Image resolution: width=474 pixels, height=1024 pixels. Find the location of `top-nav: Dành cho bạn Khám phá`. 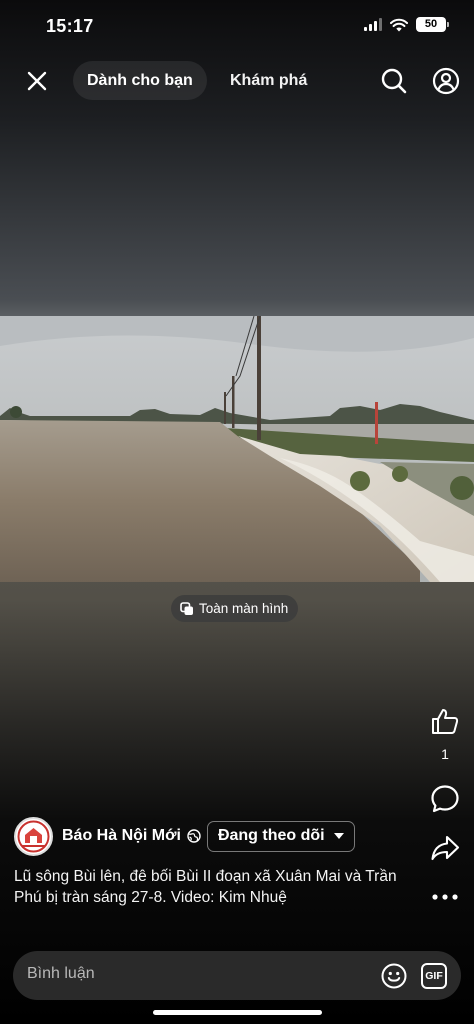

top-nav: Dành cho bạn Khám phá is located at coordinates (237, 81).